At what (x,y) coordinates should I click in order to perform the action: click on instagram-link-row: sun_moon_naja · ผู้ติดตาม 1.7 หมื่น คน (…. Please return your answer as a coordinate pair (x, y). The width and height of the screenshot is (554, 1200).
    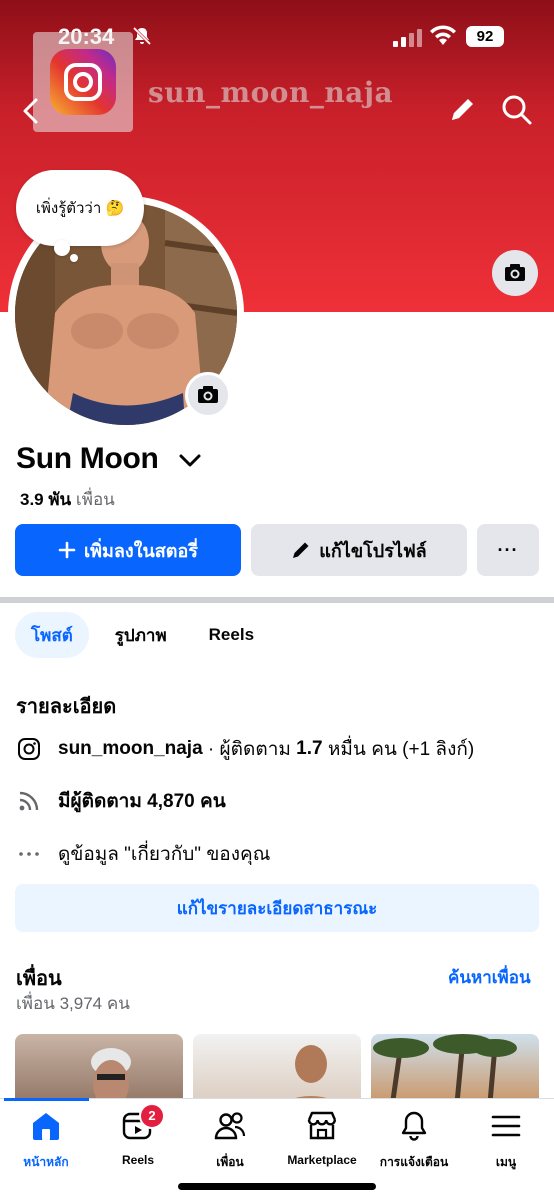
    Looking at the image, I should click on (245, 749).